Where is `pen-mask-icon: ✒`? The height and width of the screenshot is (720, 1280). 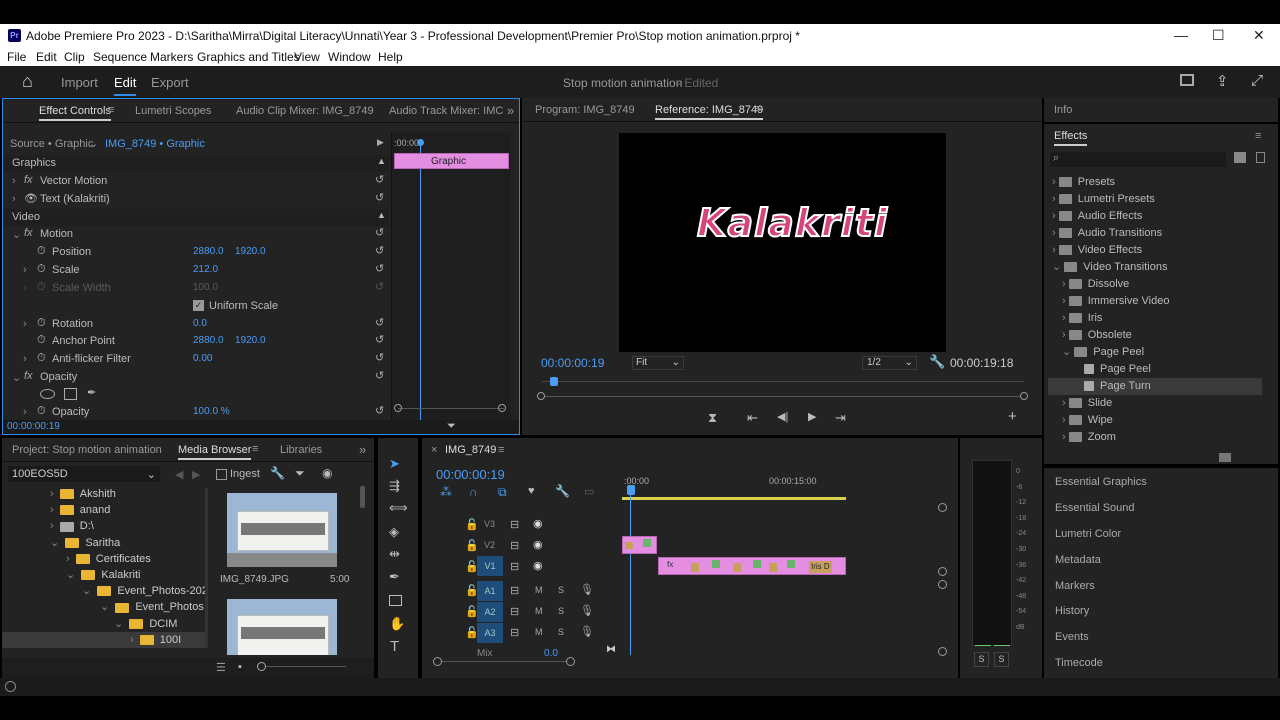 pen-mask-icon: ✒ is located at coordinates (91, 392).